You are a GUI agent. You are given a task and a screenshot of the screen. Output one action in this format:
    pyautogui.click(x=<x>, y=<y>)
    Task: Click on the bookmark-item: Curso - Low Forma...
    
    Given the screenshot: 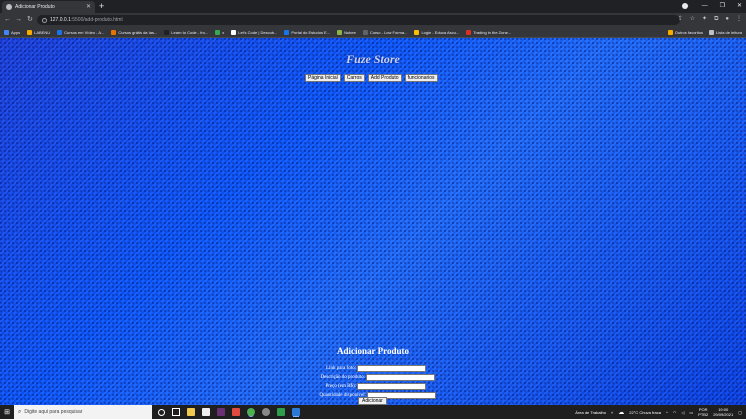 What is the action you would take?
    pyautogui.click(x=385, y=32)
    